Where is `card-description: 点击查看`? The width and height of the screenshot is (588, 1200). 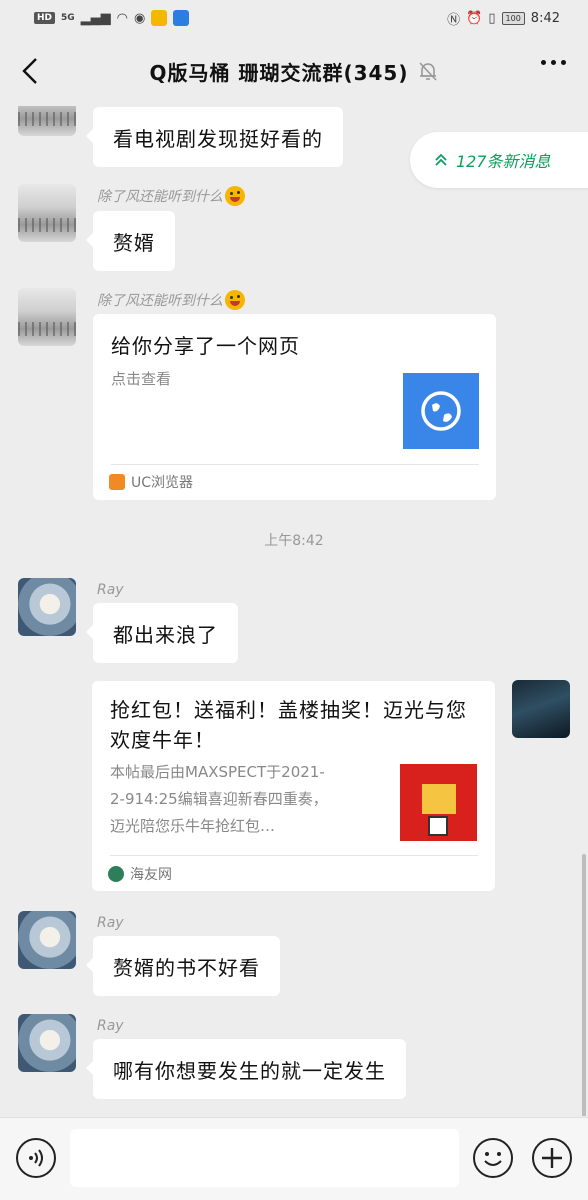
card-description: 点击查看 is located at coordinates (141, 379).